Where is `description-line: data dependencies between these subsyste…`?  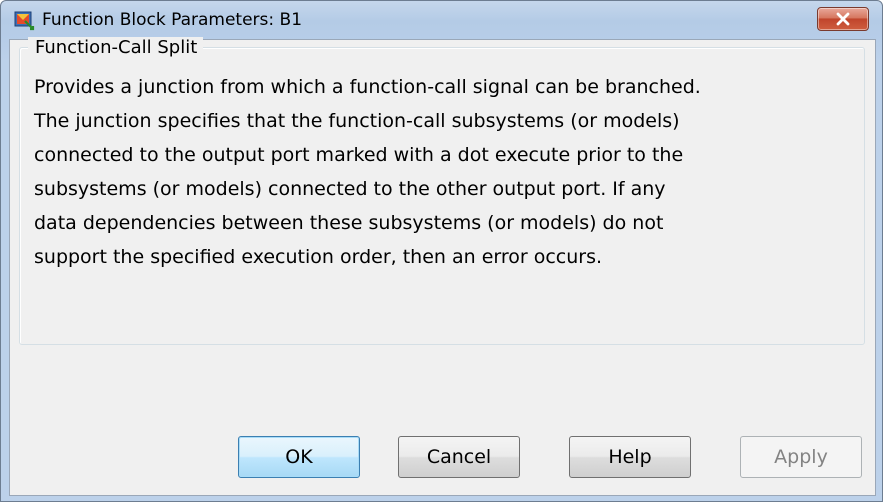 description-line: data dependencies between these subsyste… is located at coordinates (349, 223).